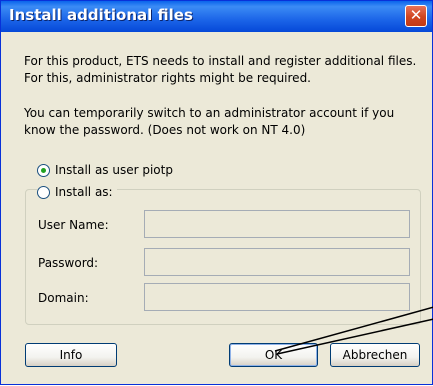 The height and width of the screenshot is (386, 433). What do you see at coordinates (63, 298) in the screenshot?
I see `domain-label: Domain:` at bounding box center [63, 298].